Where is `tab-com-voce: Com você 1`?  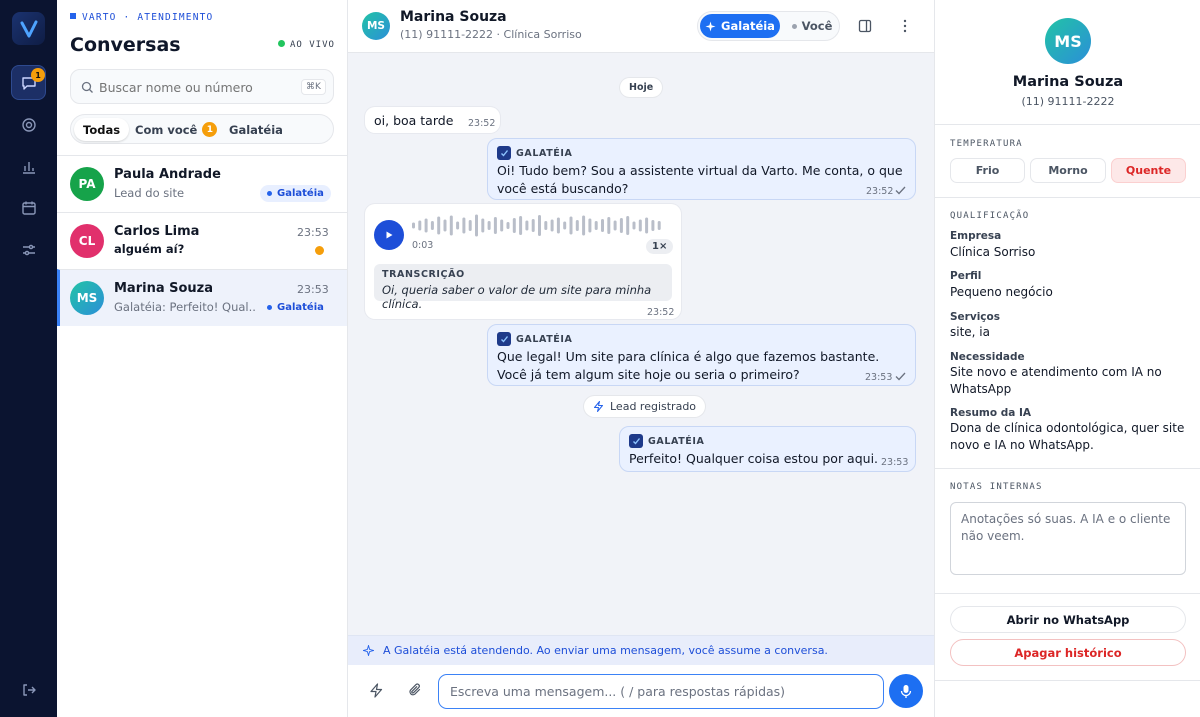 tab-com-voce: Com você 1 is located at coordinates (176, 129).